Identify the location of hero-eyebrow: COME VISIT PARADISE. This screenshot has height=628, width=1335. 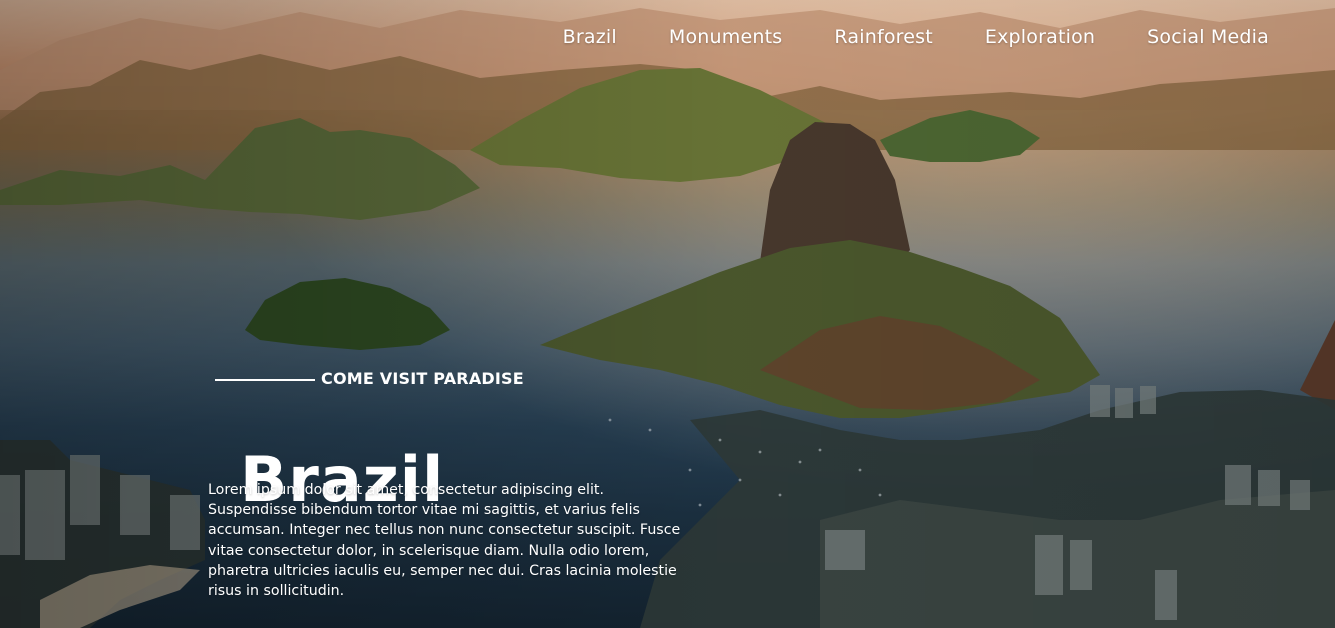
(369, 378).